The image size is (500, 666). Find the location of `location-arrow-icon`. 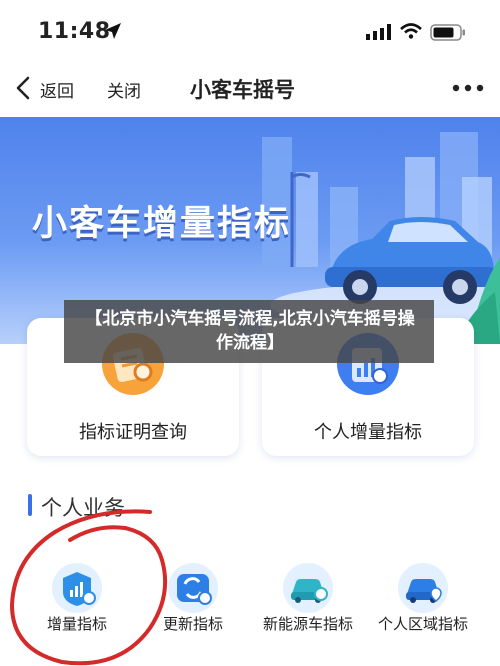

location-arrow-icon is located at coordinates (113, 31).